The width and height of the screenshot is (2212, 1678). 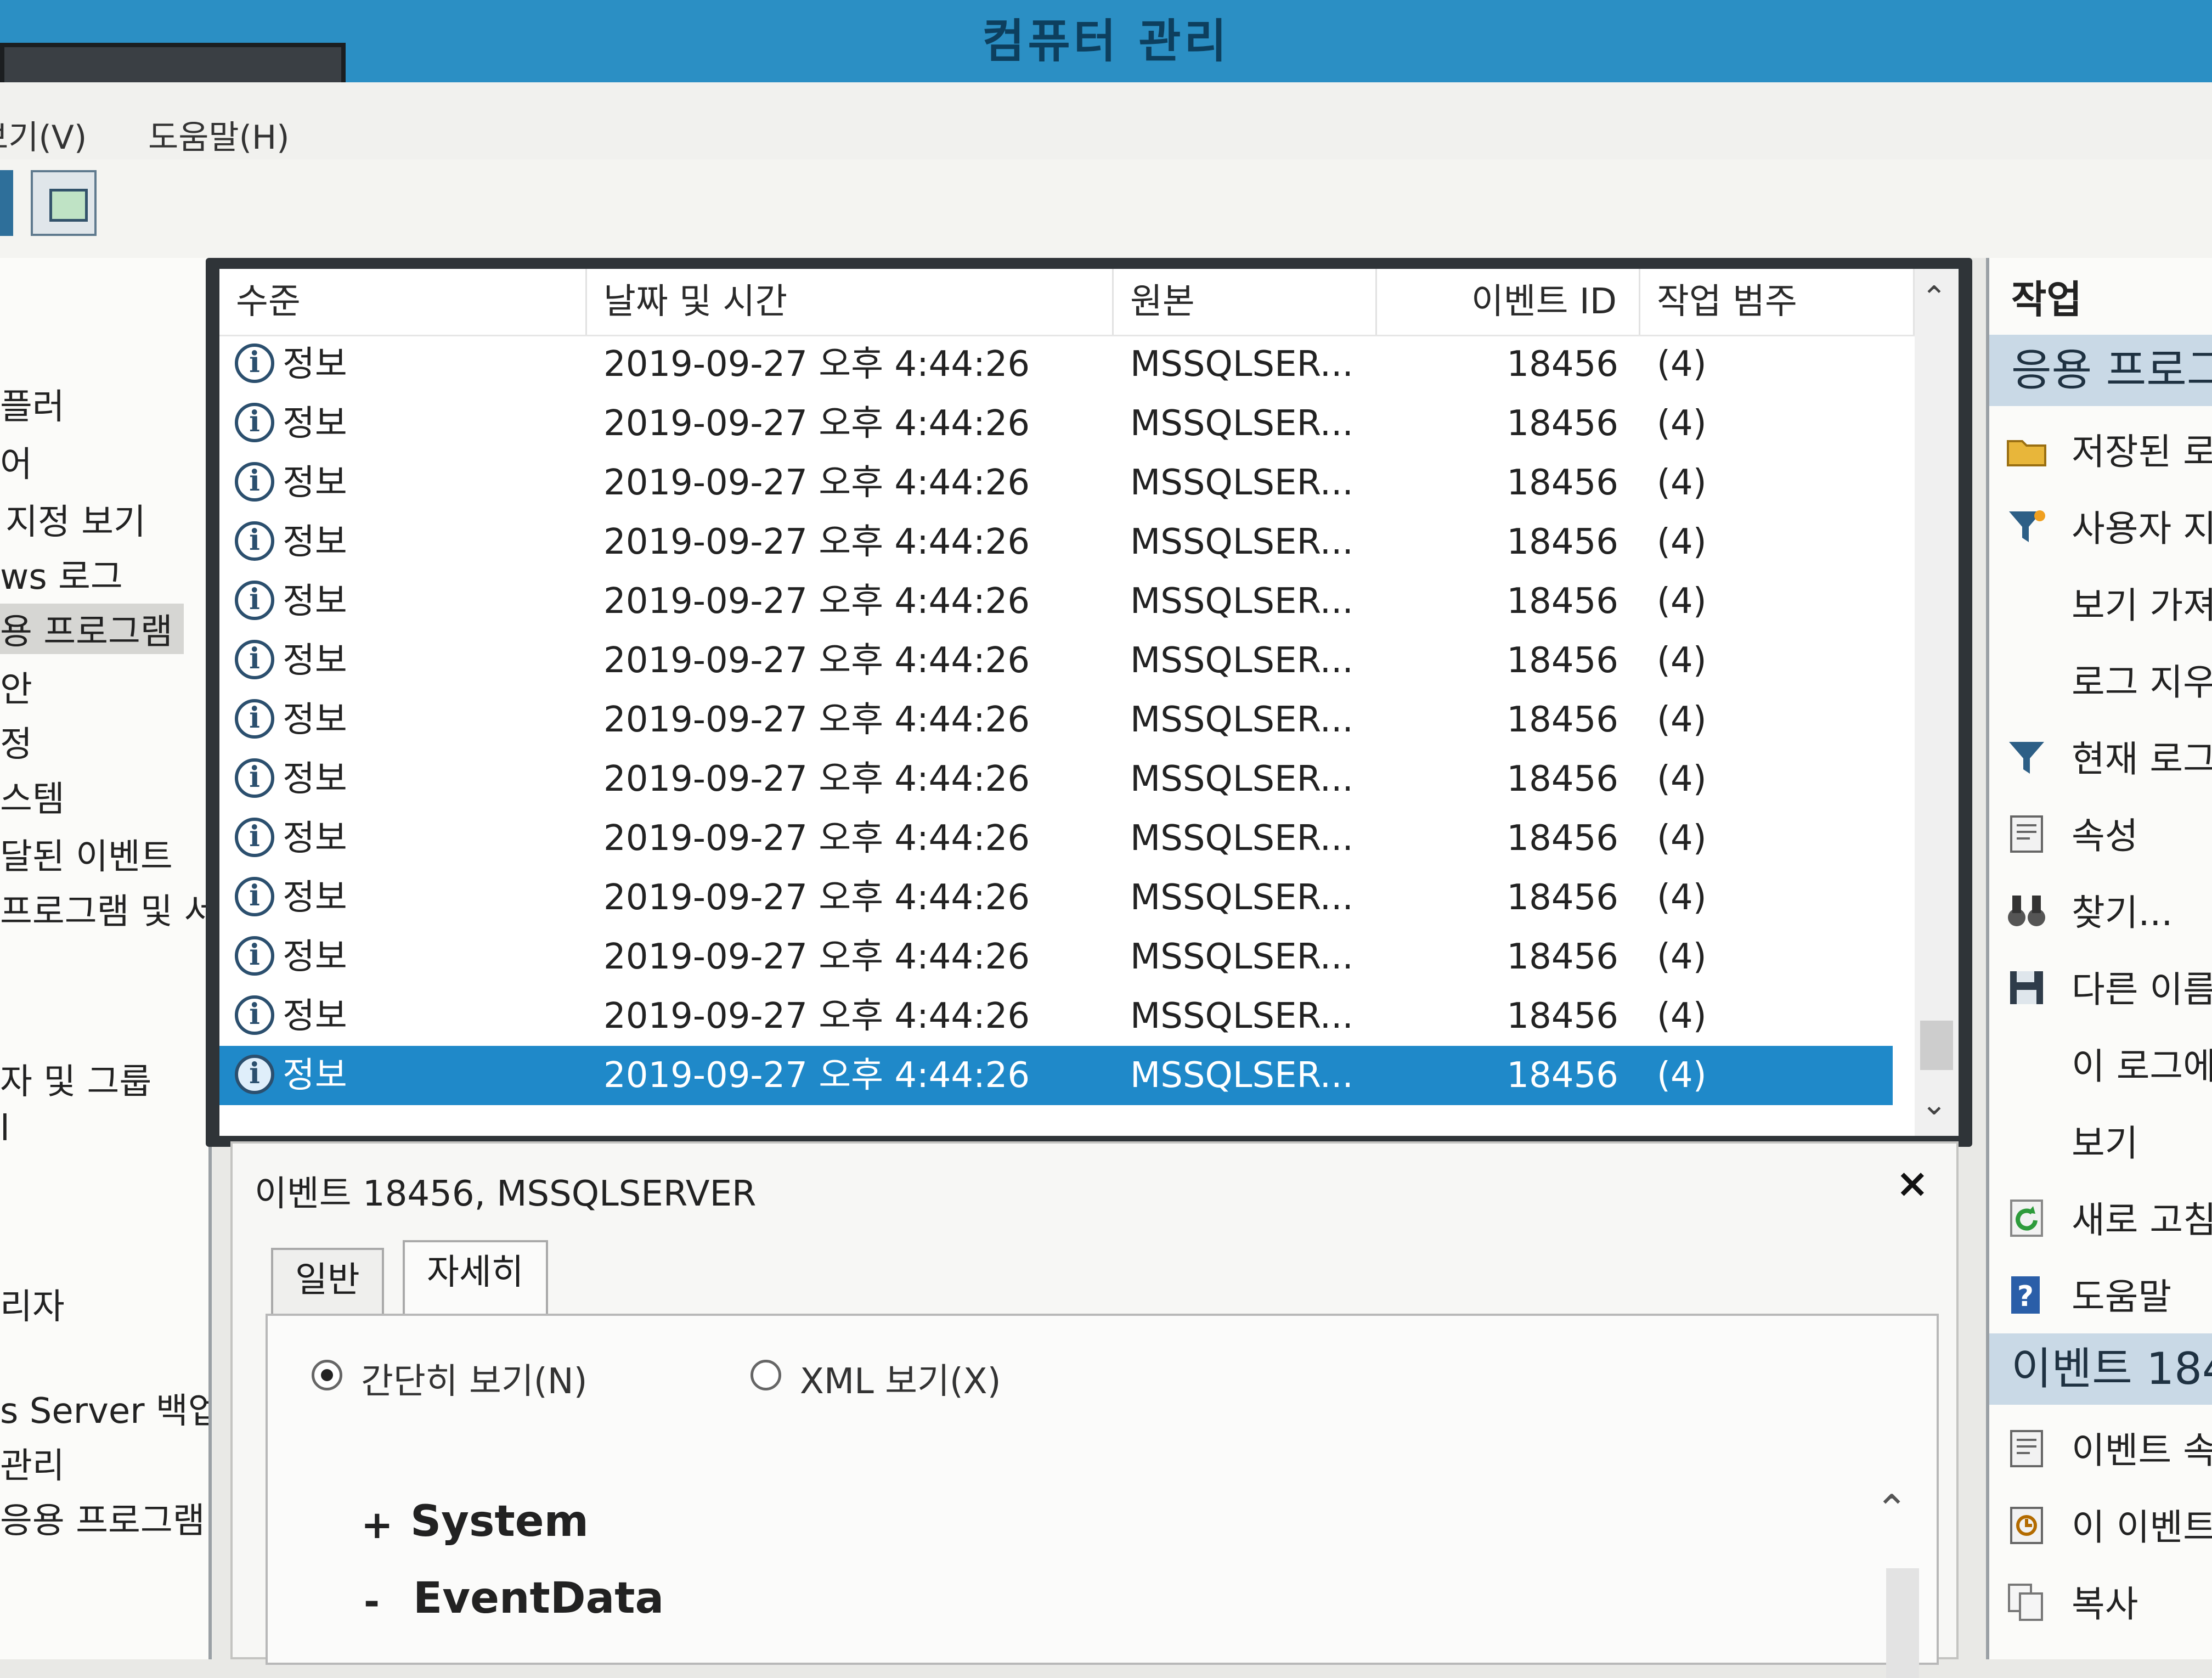 I want to click on column-header-source: 원본, so click(x=1245, y=302).